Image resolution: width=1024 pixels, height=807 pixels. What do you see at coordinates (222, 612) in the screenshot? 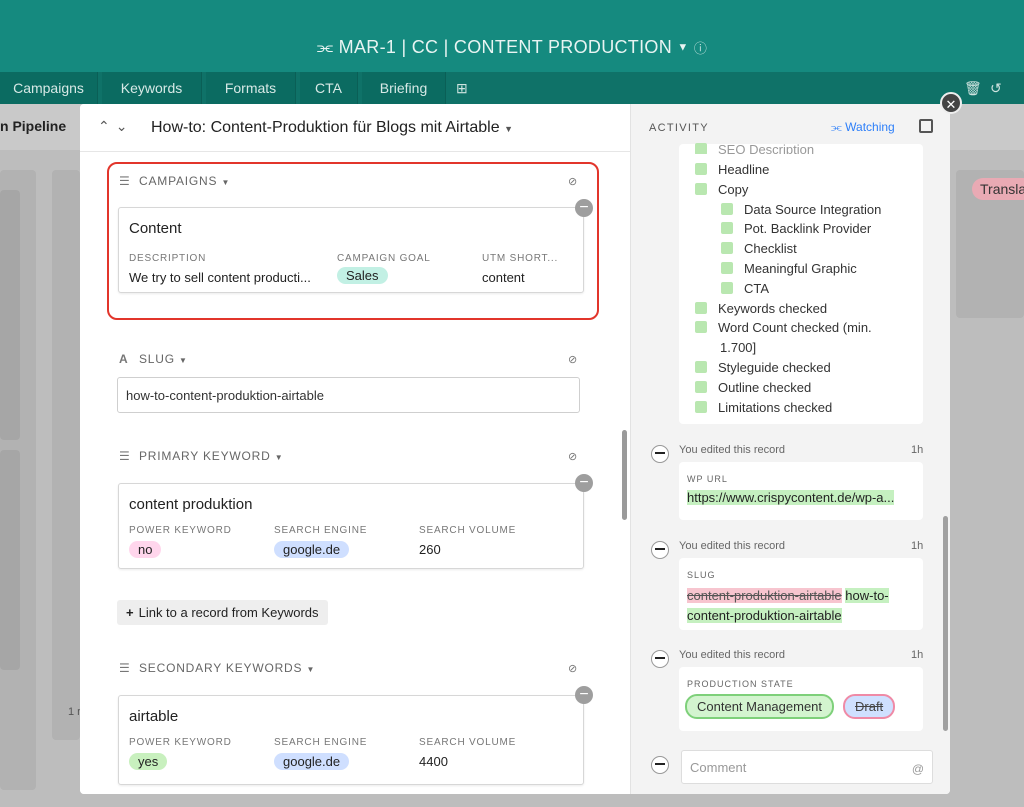
I see `link-record-button: + Link to a record from Keywords` at bounding box center [222, 612].